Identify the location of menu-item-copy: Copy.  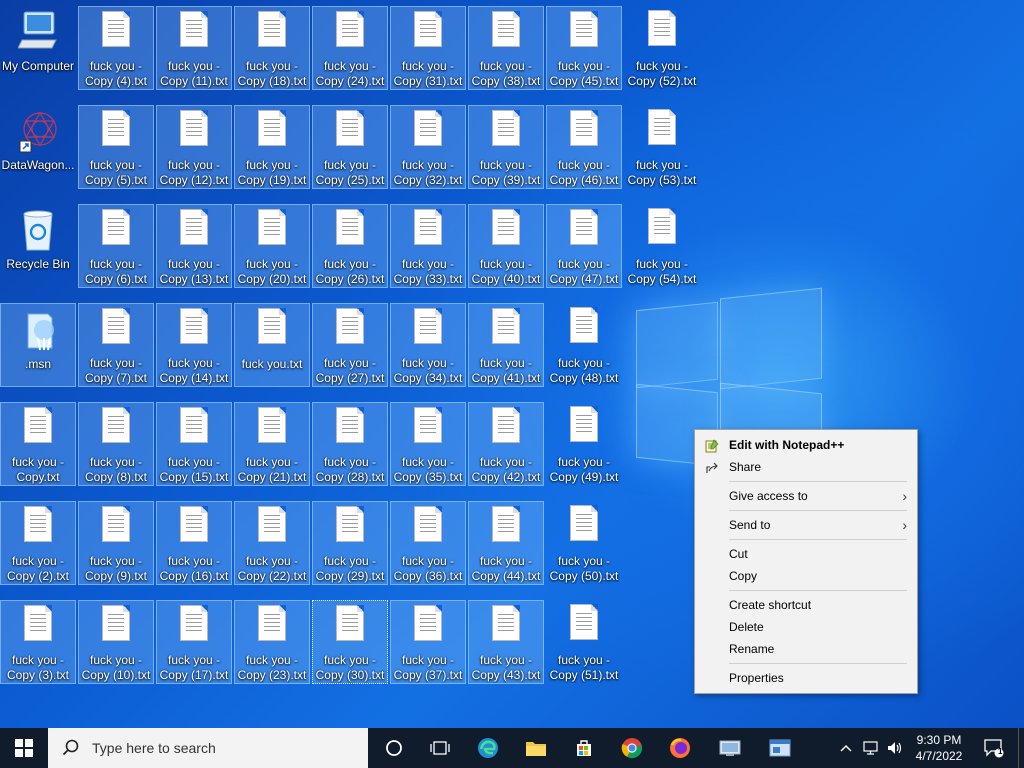
(806, 576).